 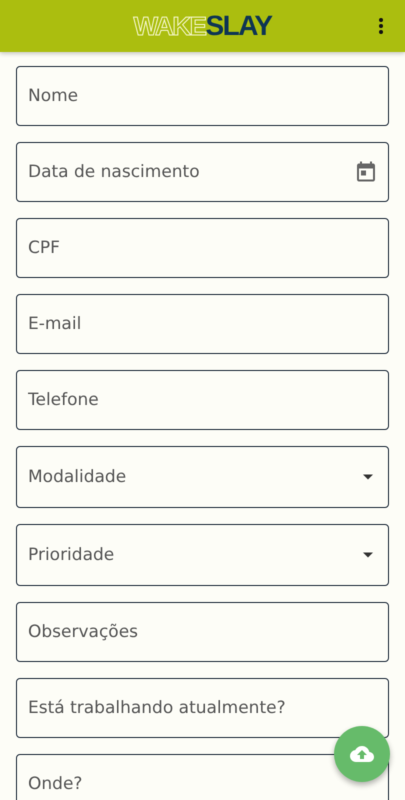 What do you see at coordinates (381, 26) in the screenshot?
I see `more-menu-icon` at bounding box center [381, 26].